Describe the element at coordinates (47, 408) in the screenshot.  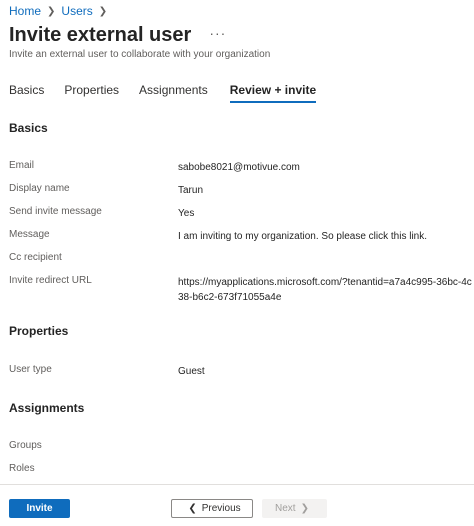
I see `section-title-assignments: Assignments` at that location.